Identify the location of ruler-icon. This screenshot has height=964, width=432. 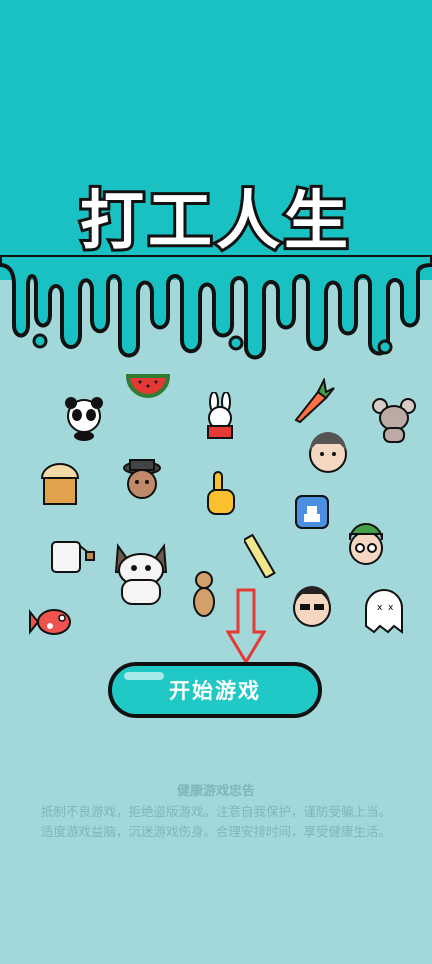
(259, 556).